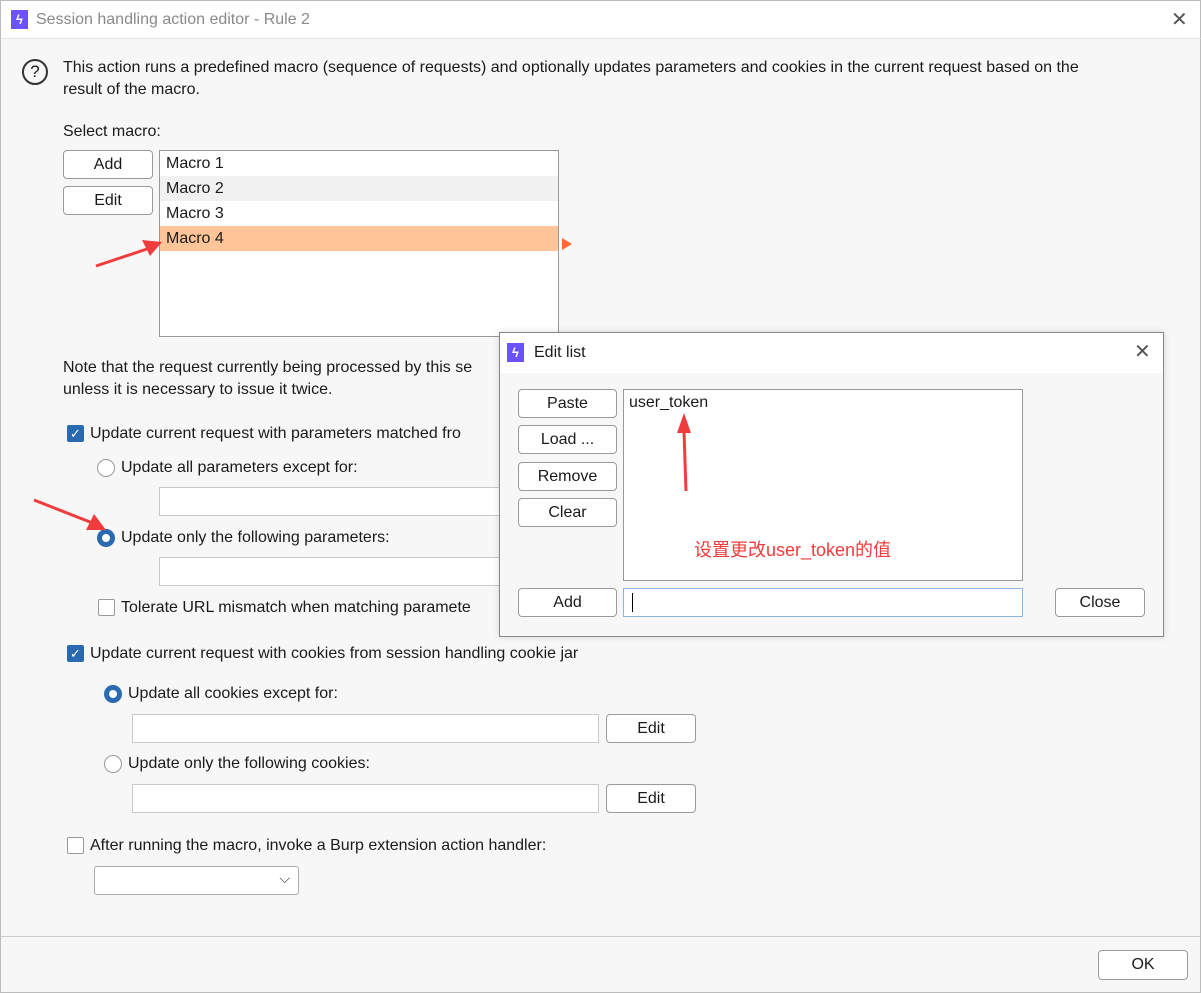 The width and height of the screenshot is (1201, 993). I want to click on tolerate-url-checkbox, so click(106, 607).